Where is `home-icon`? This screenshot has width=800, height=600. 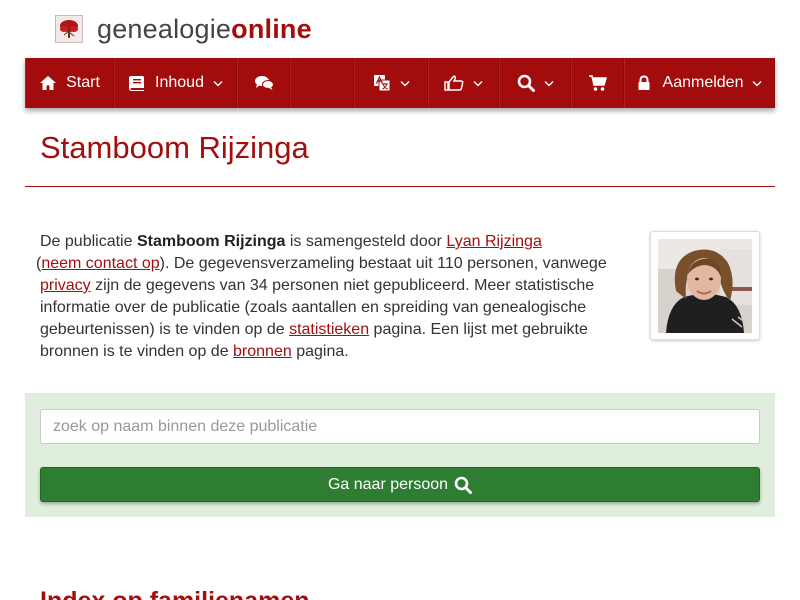 home-icon is located at coordinates (48, 83).